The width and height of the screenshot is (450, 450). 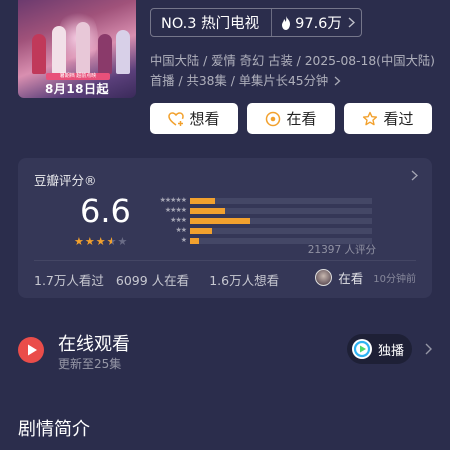 I want to click on star-level-label: ★, so click(x=183, y=240).